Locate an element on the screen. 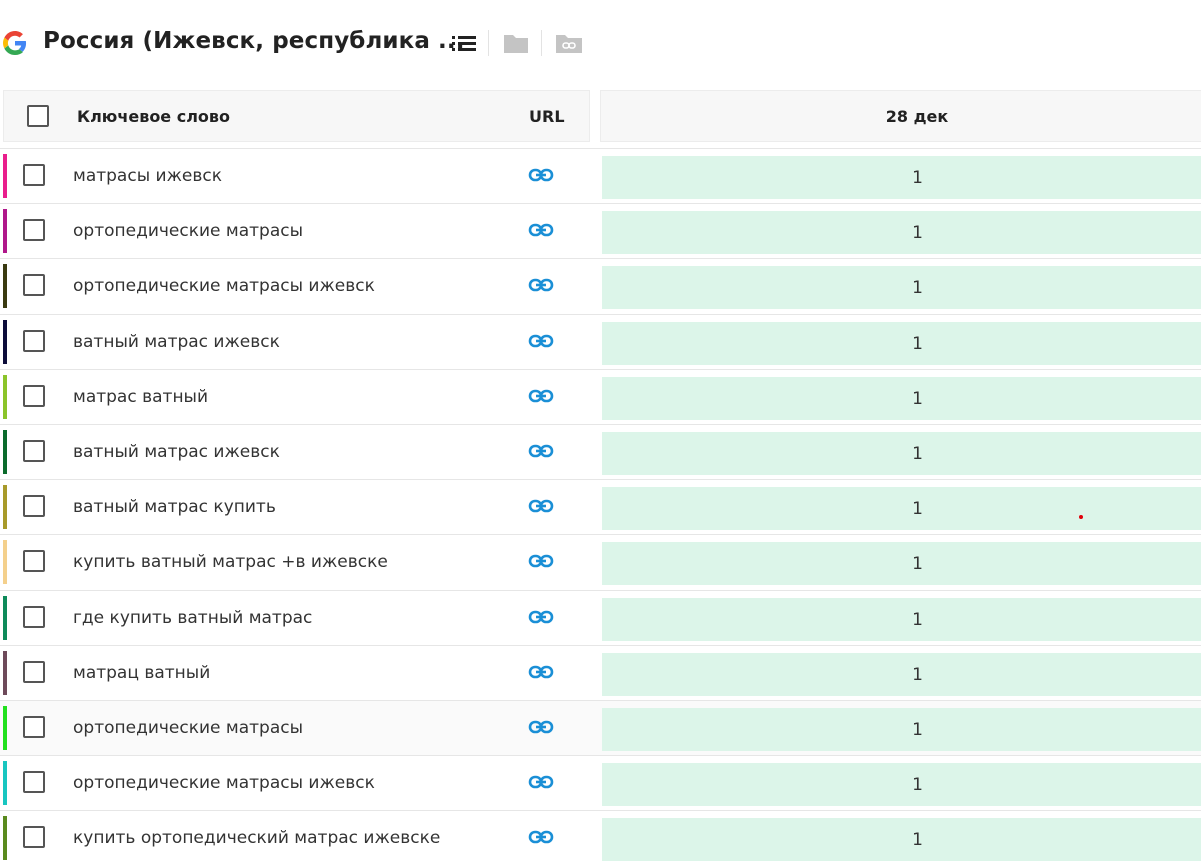 This screenshot has height=861, width=1201. keyword-text: матрац ватный is located at coordinates (142, 672).